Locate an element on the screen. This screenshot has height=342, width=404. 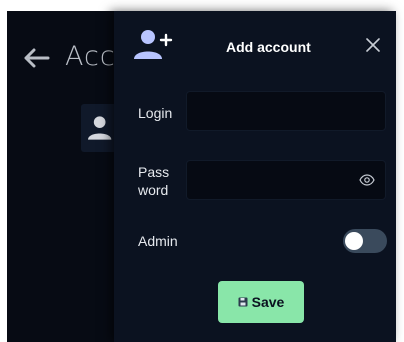
close-icon is located at coordinates (373, 45).